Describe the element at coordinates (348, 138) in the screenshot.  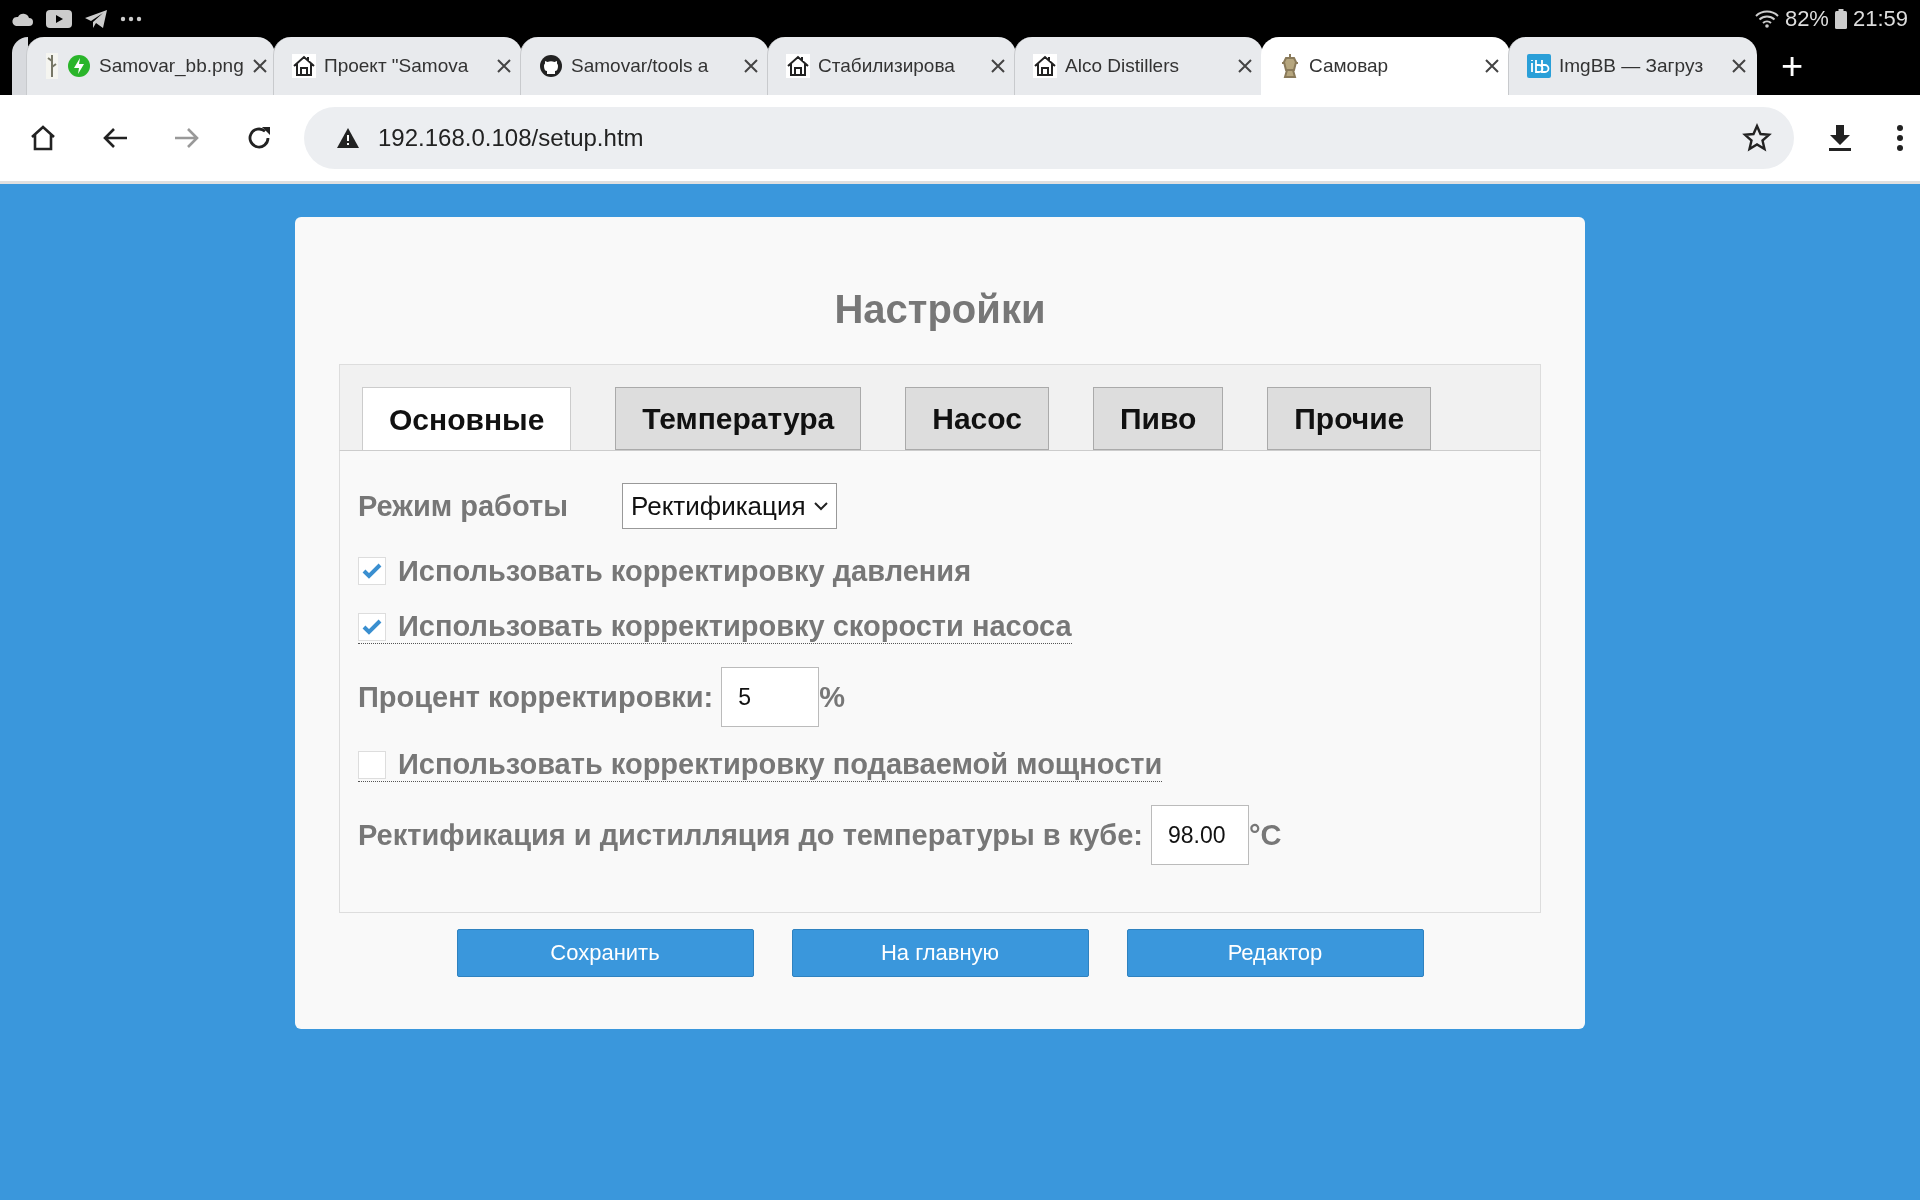
I see `warning-icon` at that location.